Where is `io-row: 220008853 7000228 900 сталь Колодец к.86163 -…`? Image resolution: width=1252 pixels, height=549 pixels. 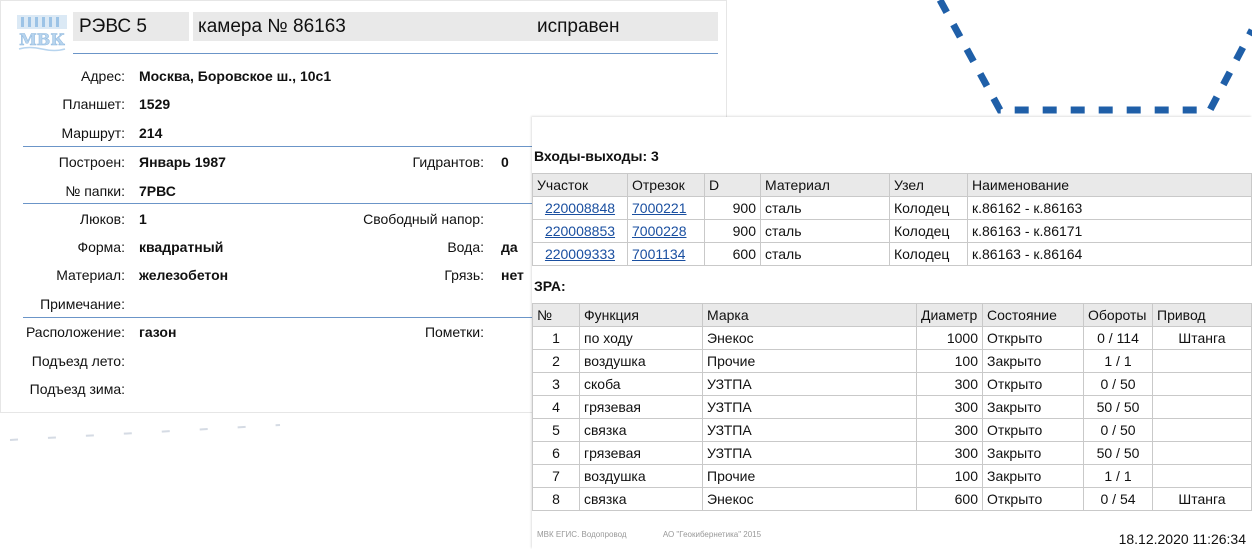
io-row: 220008853 7000228 900 сталь Колодец к.86163 -… is located at coordinates (892, 231).